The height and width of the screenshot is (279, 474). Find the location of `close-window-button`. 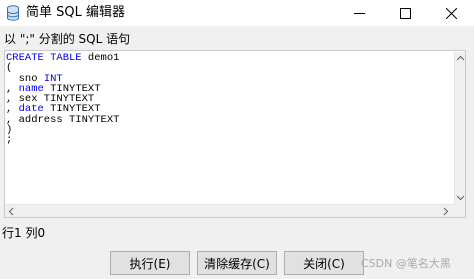

close-window-button is located at coordinates (451, 13).